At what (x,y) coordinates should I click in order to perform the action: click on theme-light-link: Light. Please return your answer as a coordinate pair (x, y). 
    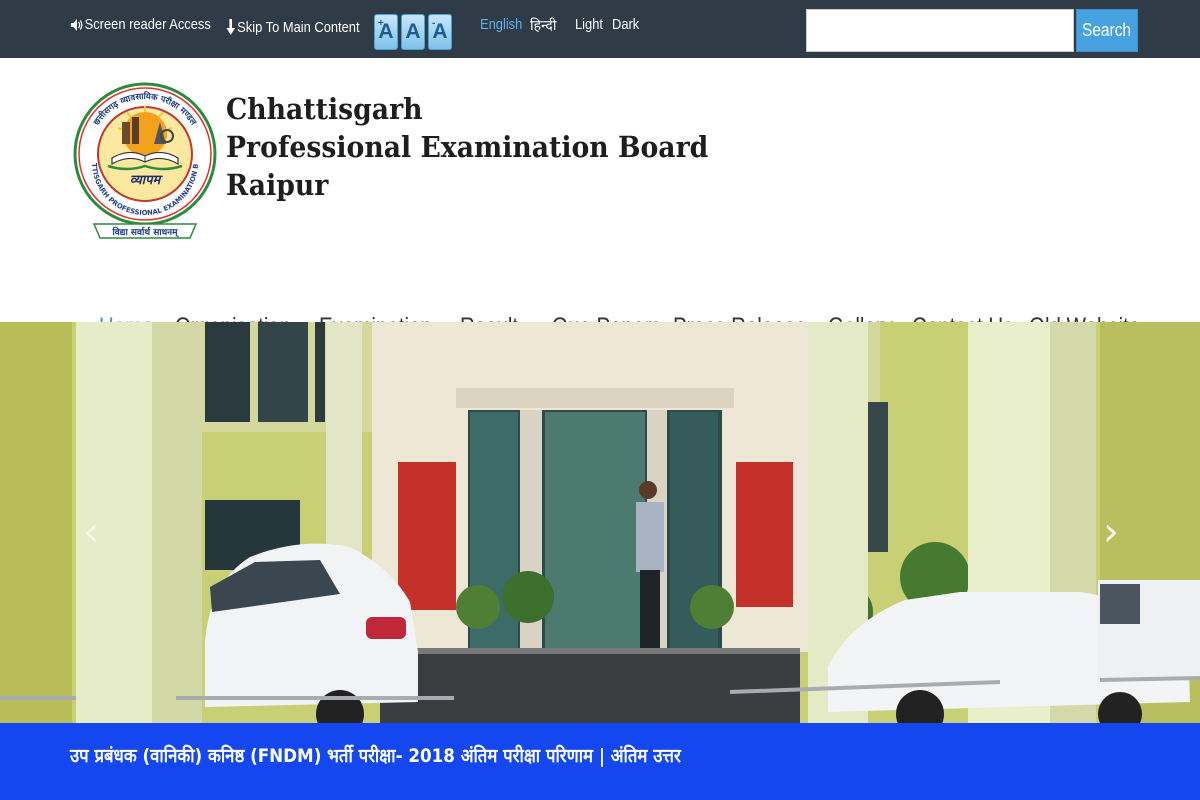
    Looking at the image, I should click on (589, 24).